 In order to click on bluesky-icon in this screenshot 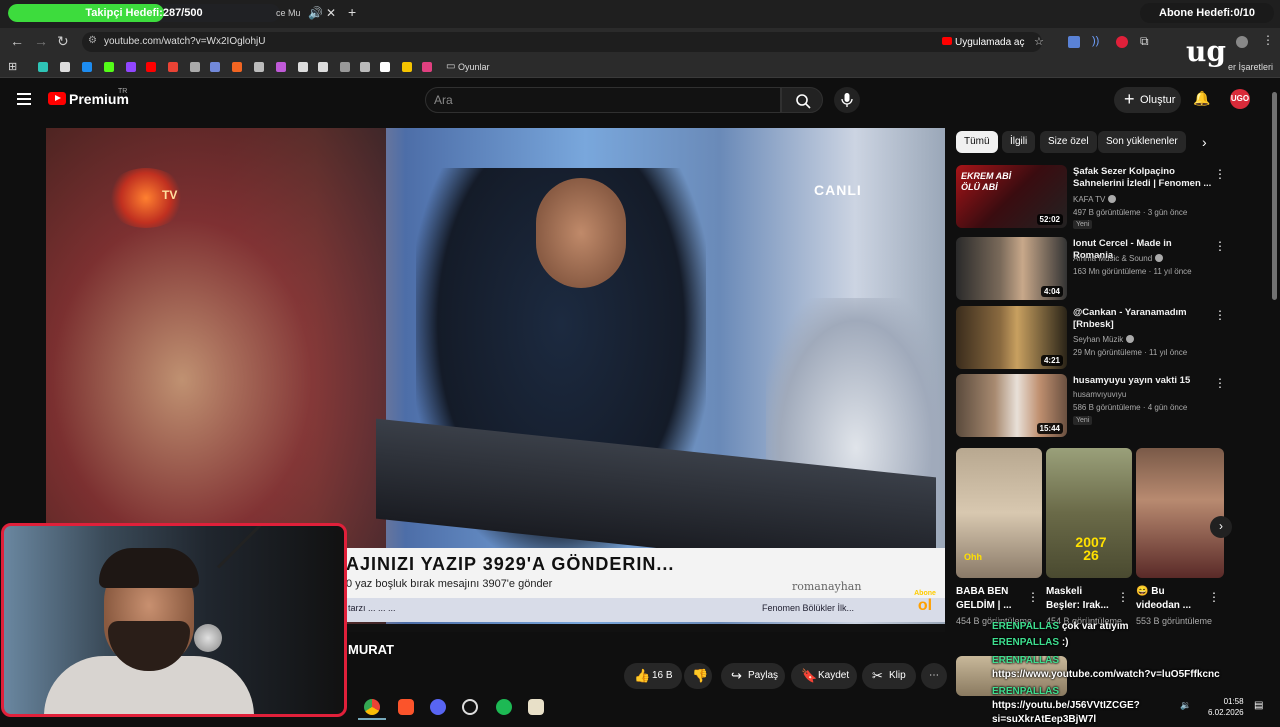, I will do `click(87, 67)`.